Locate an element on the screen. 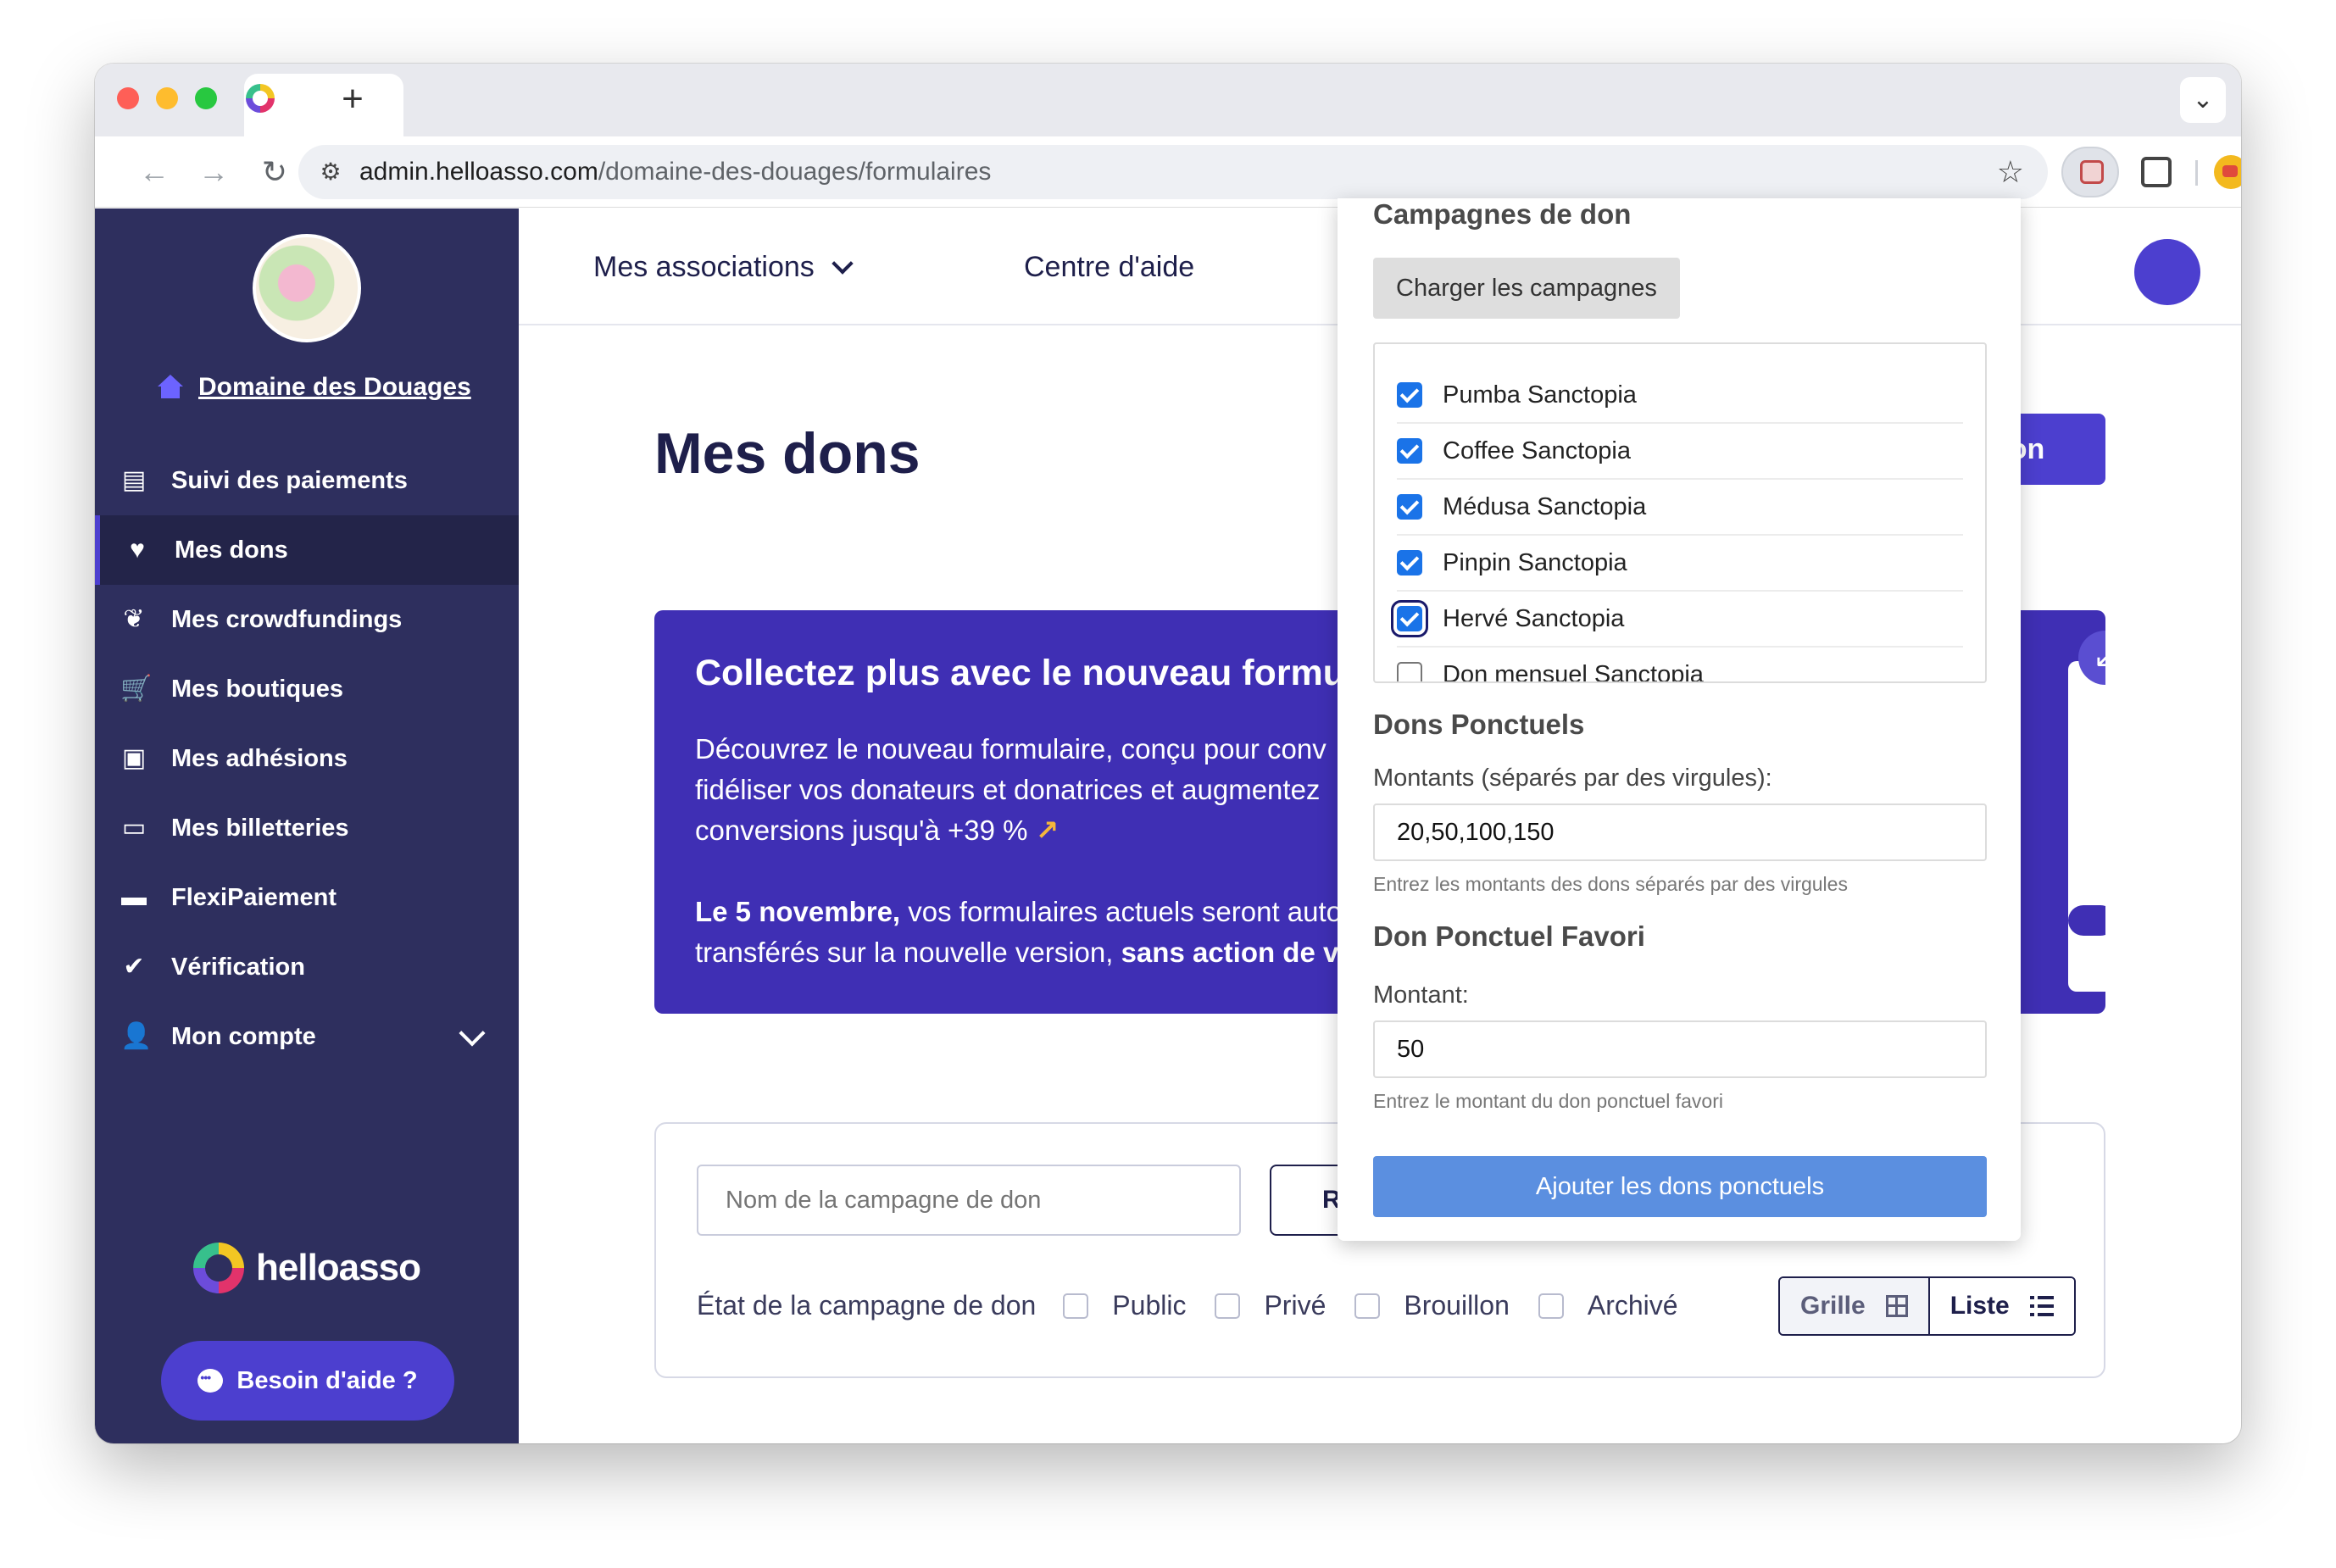 The width and height of the screenshot is (2336, 1568). sidebar-item-billetteries: ▭ Mes billetteries is located at coordinates (307, 828).